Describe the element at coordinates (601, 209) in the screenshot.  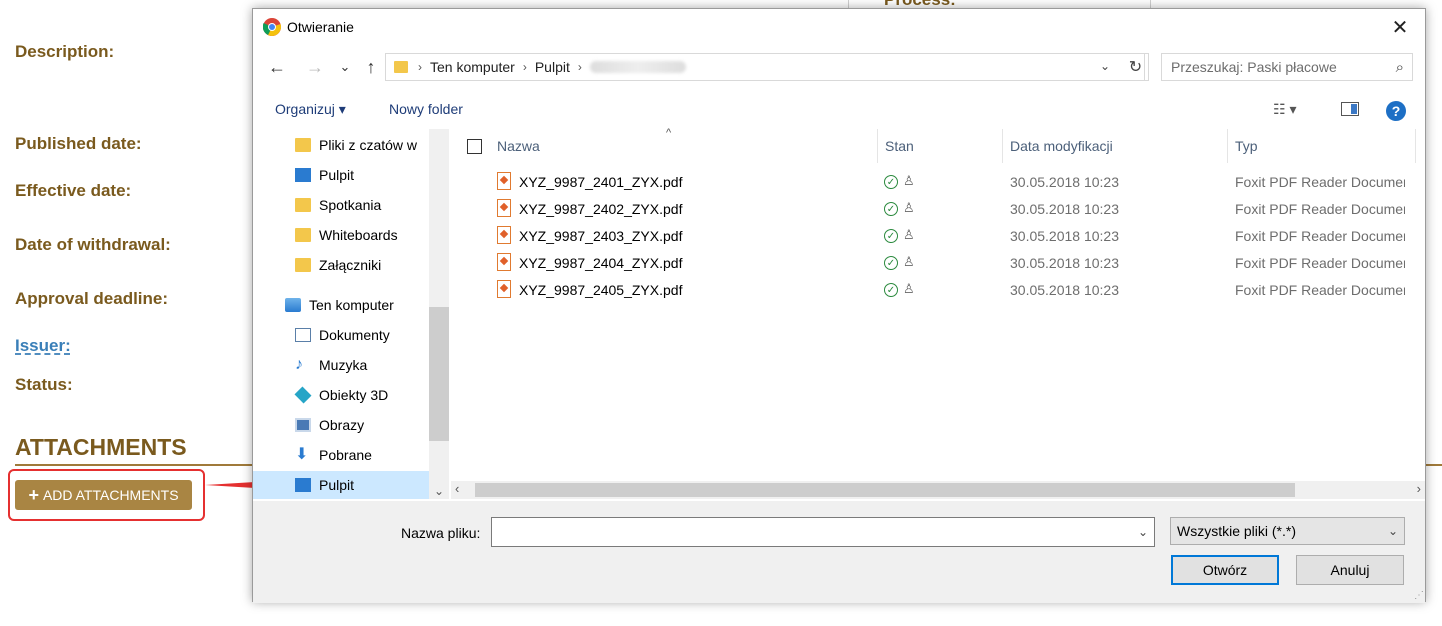
I see `file-name: XYZ_9987_2402_ZYX.pdf` at that location.